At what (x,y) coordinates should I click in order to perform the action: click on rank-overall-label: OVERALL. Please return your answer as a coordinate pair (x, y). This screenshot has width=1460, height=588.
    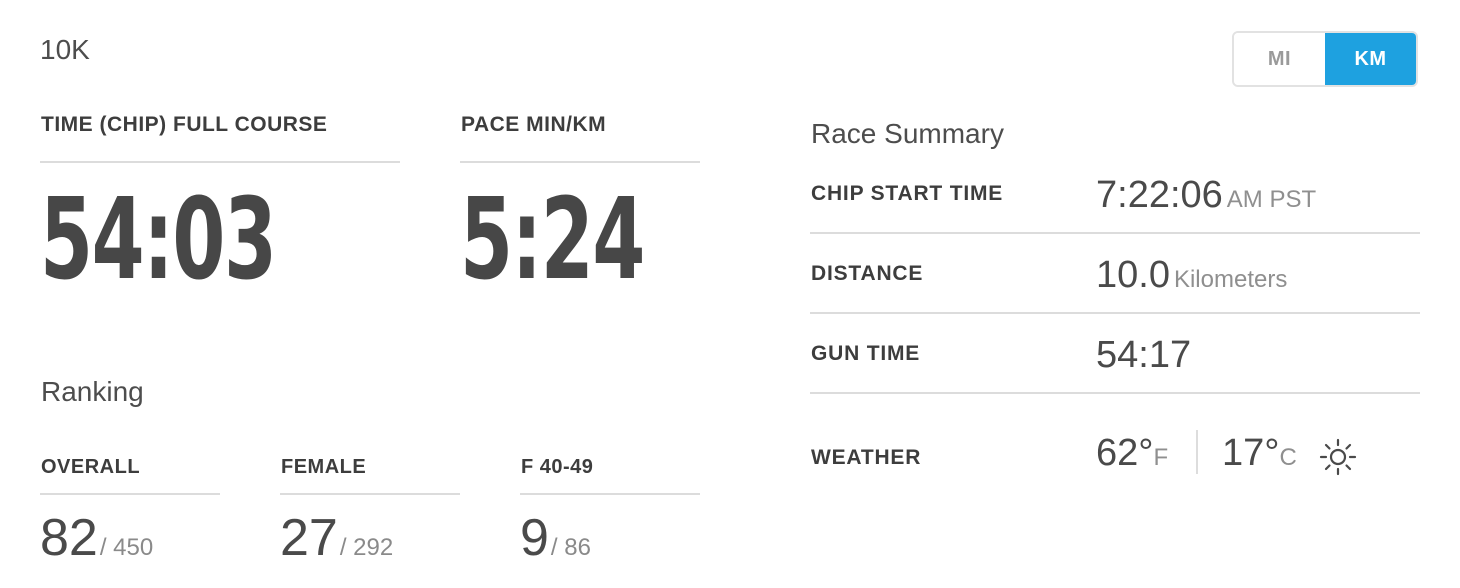
    Looking at the image, I should click on (91, 467).